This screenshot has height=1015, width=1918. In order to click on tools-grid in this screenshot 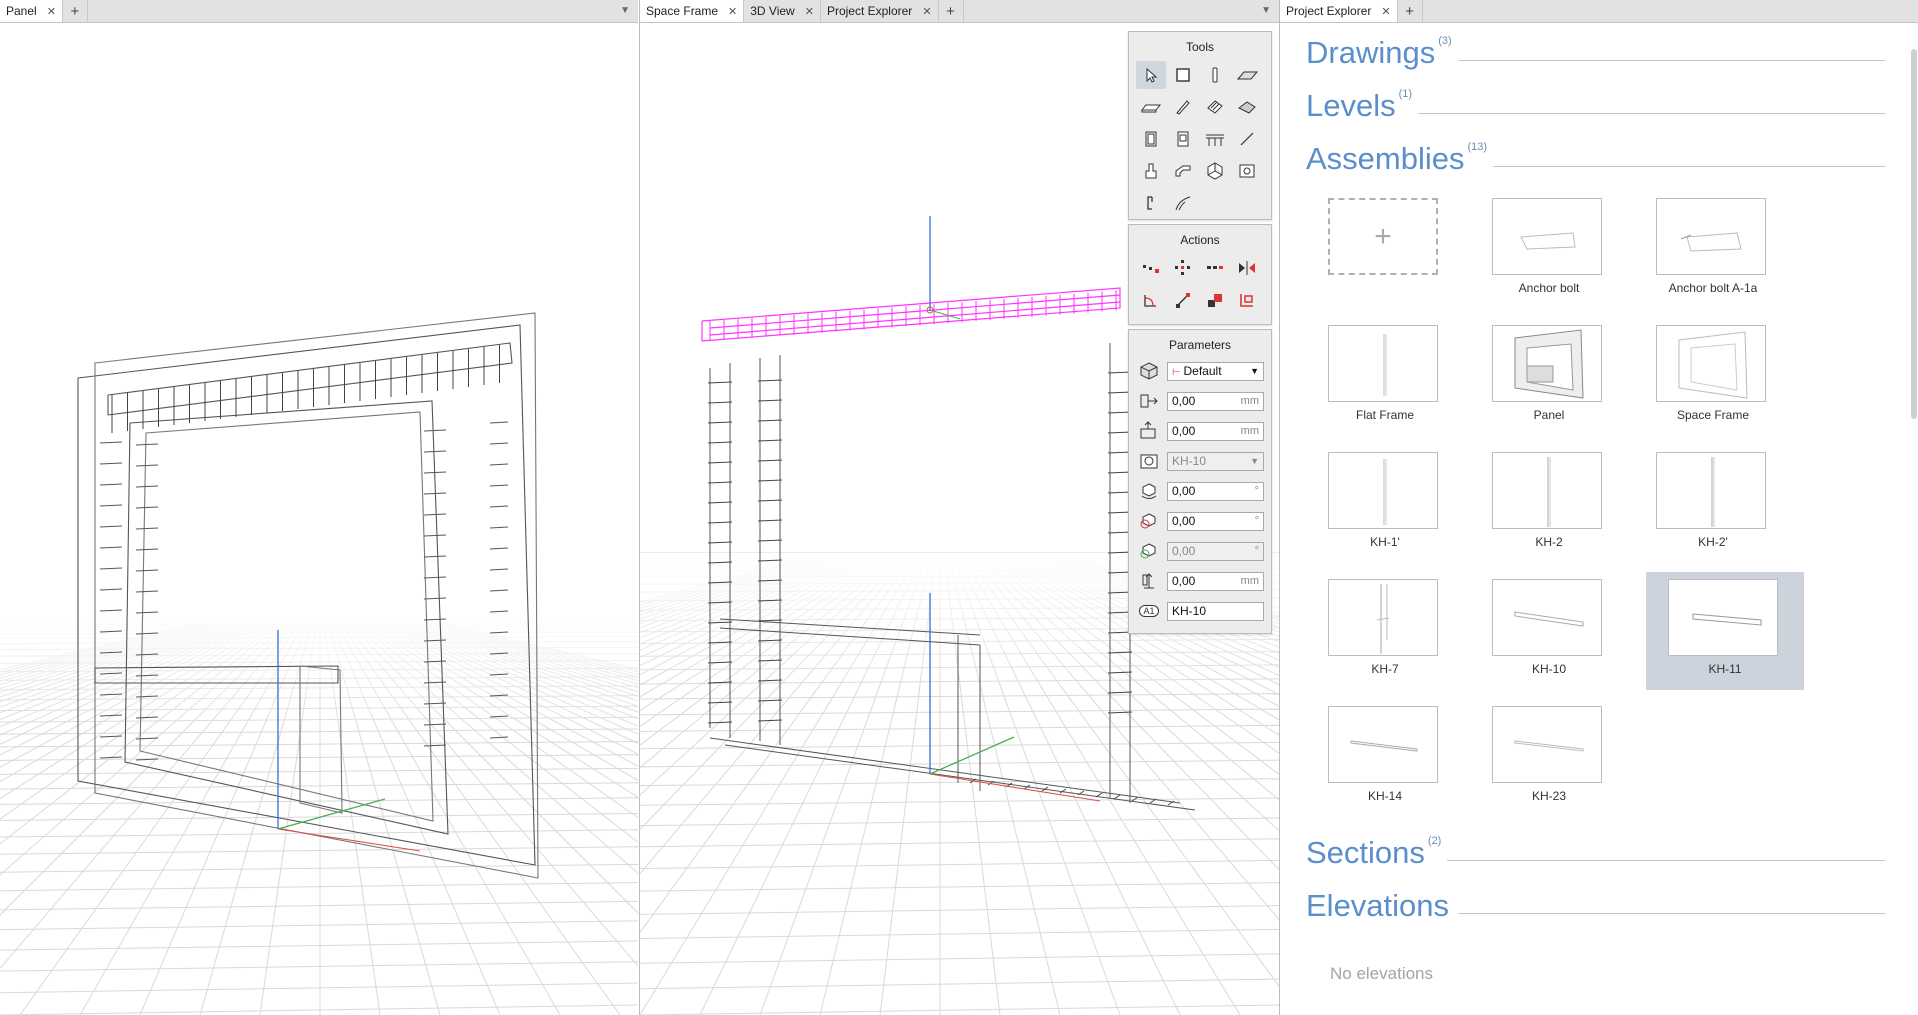, I will do `click(1200, 142)`.